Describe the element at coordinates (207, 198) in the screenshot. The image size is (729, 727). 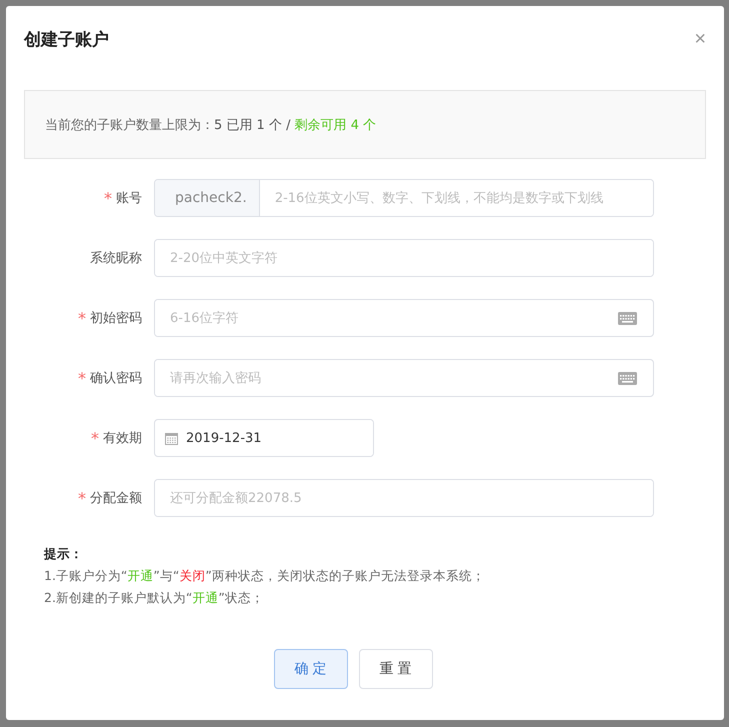
I see `account-prefix: pacheck2.` at that location.